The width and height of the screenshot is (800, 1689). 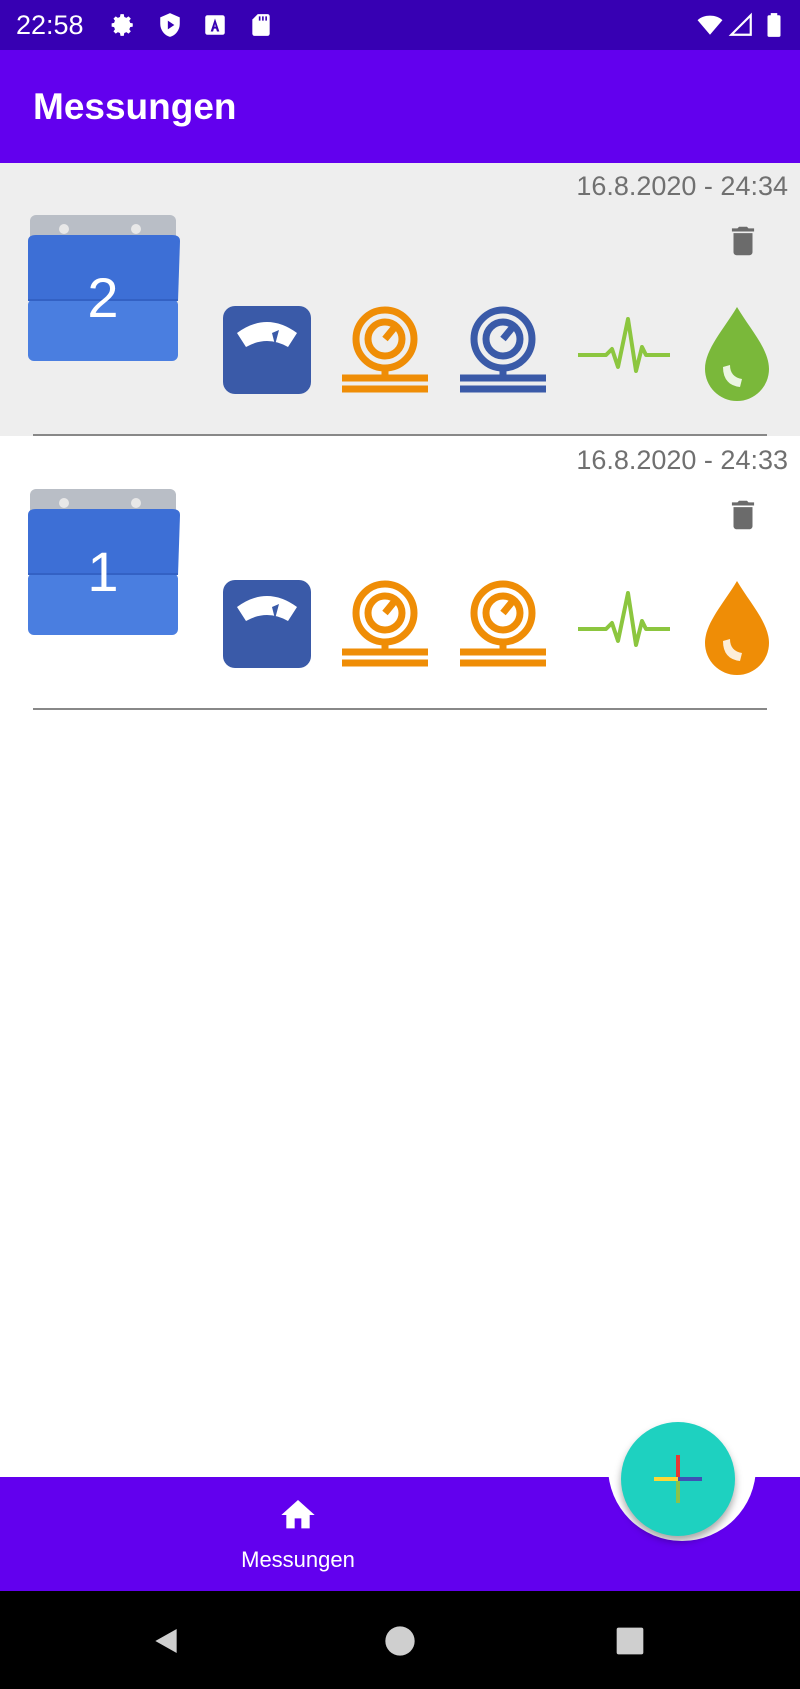 I want to click on recents-icon, so click(x=630, y=1641).